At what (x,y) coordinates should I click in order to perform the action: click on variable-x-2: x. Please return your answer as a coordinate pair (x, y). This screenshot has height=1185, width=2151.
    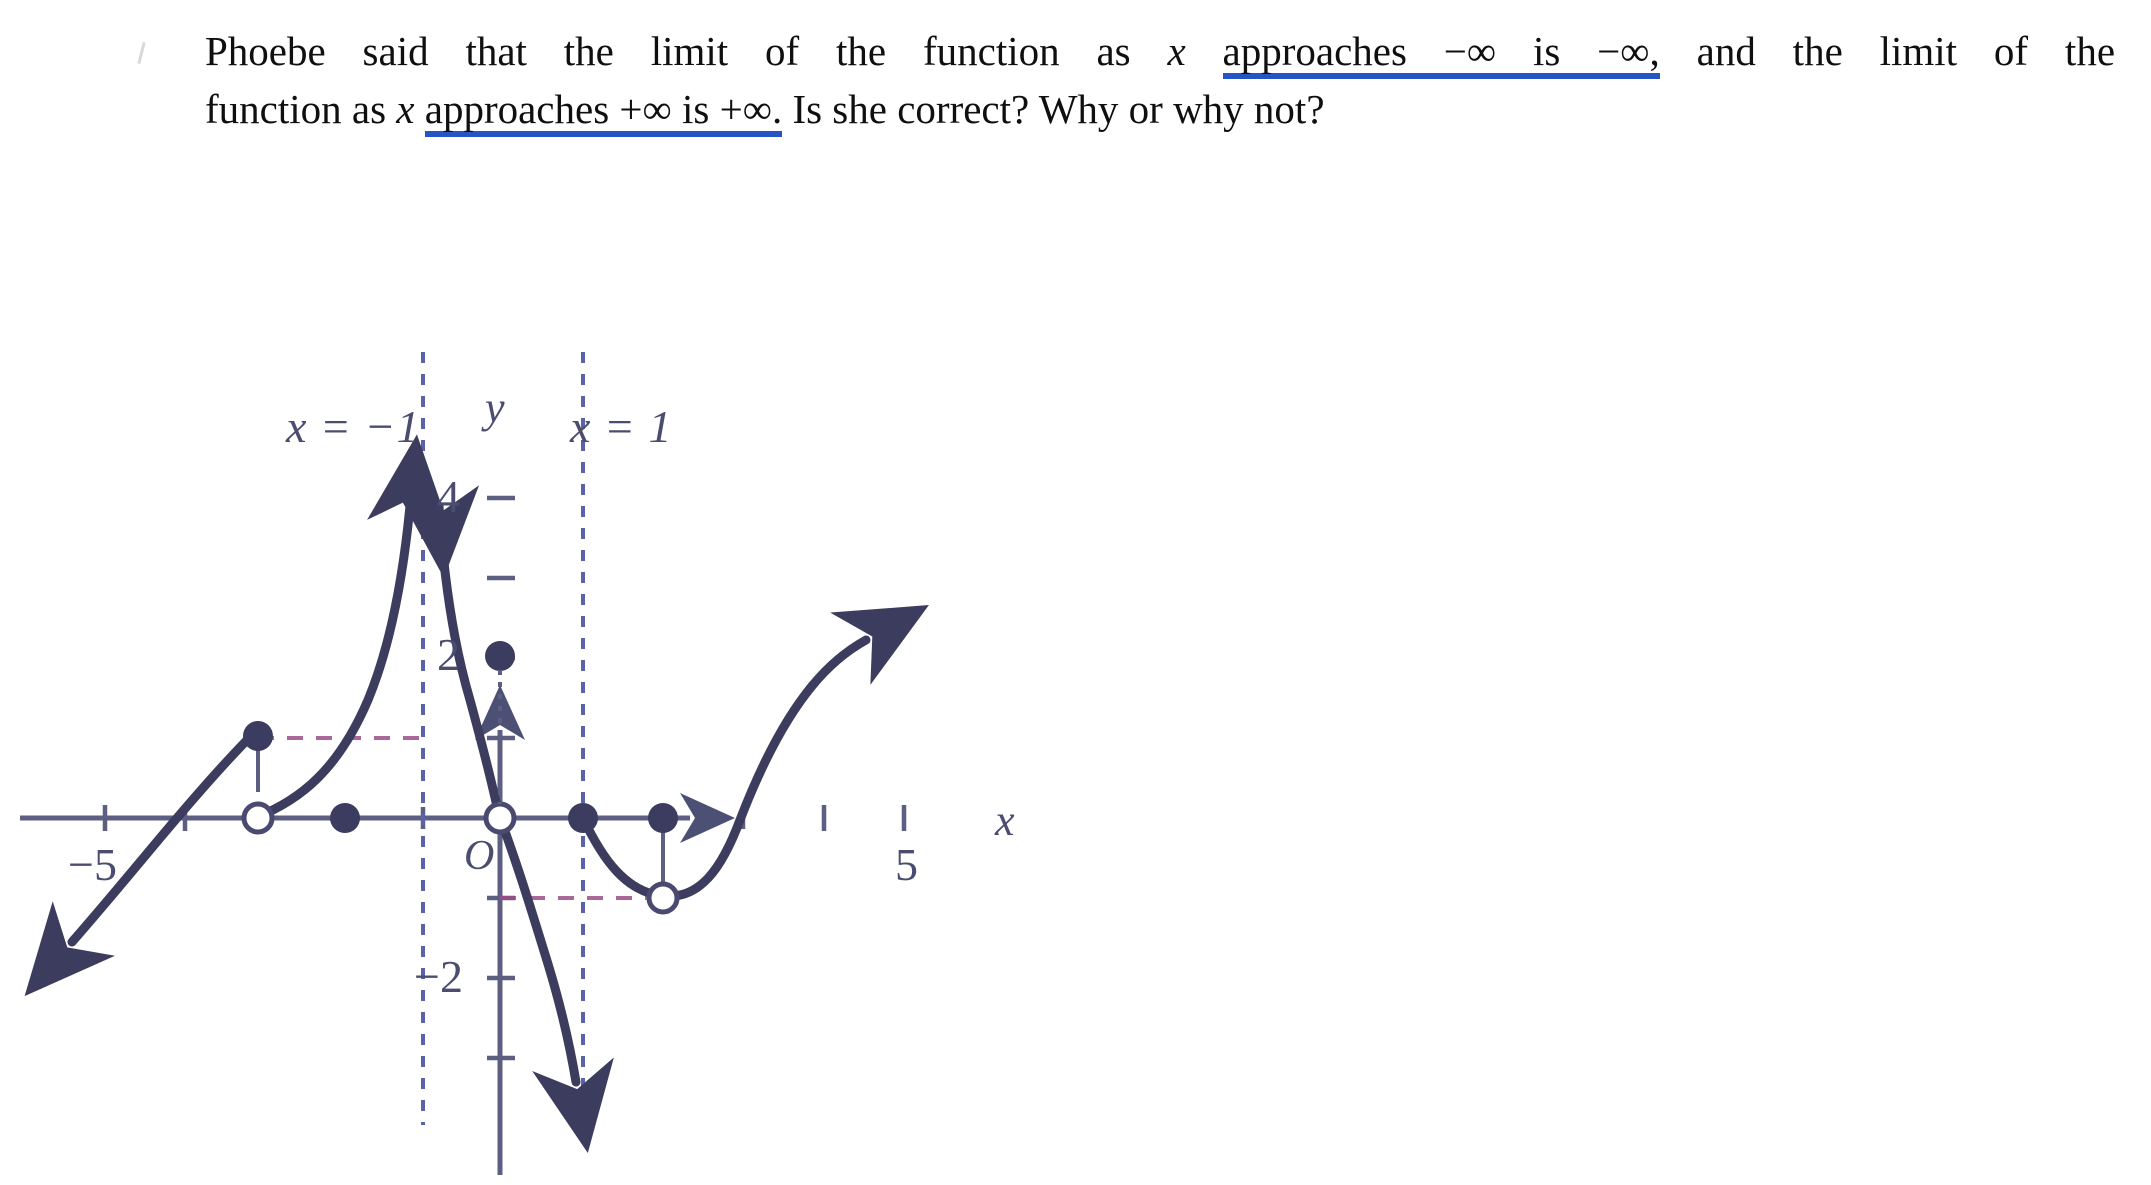
    Looking at the image, I should click on (405, 109).